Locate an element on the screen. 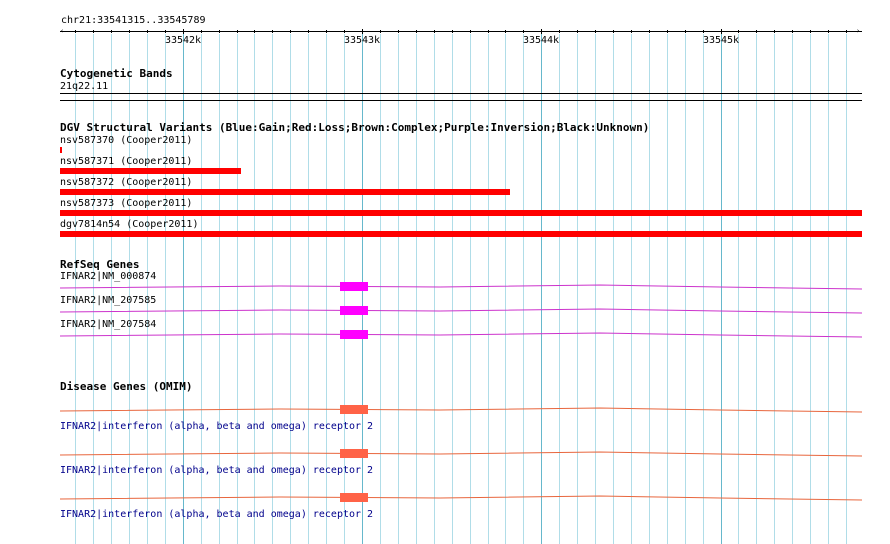 The width and height of the screenshot is (890, 544). dgv-feature-label: nsv587373 (Cooper2011) is located at coordinates (126, 204).